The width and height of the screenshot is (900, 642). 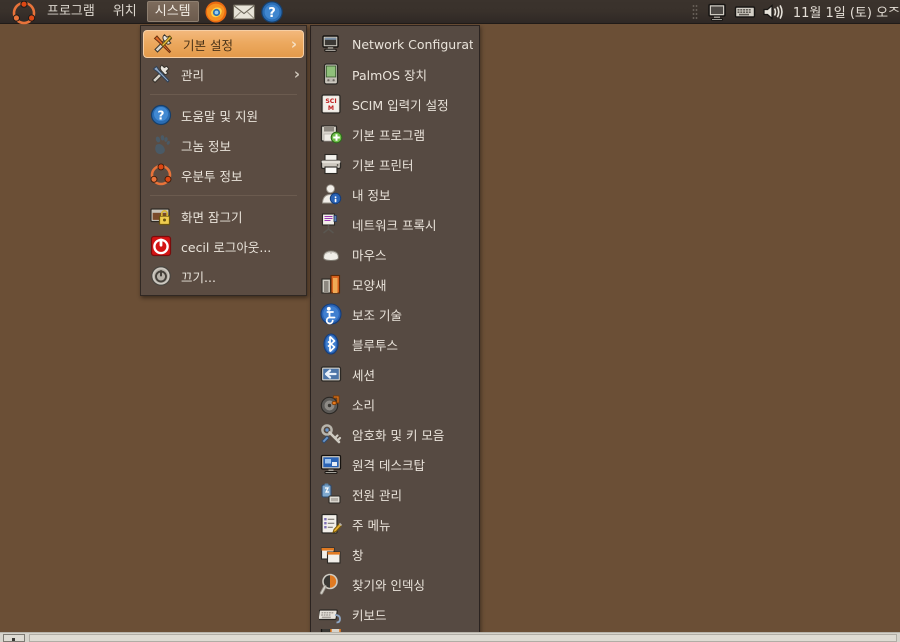 What do you see at coordinates (369, 255) in the screenshot?
I see `submenu-item-label: 마우스` at bounding box center [369, 255].